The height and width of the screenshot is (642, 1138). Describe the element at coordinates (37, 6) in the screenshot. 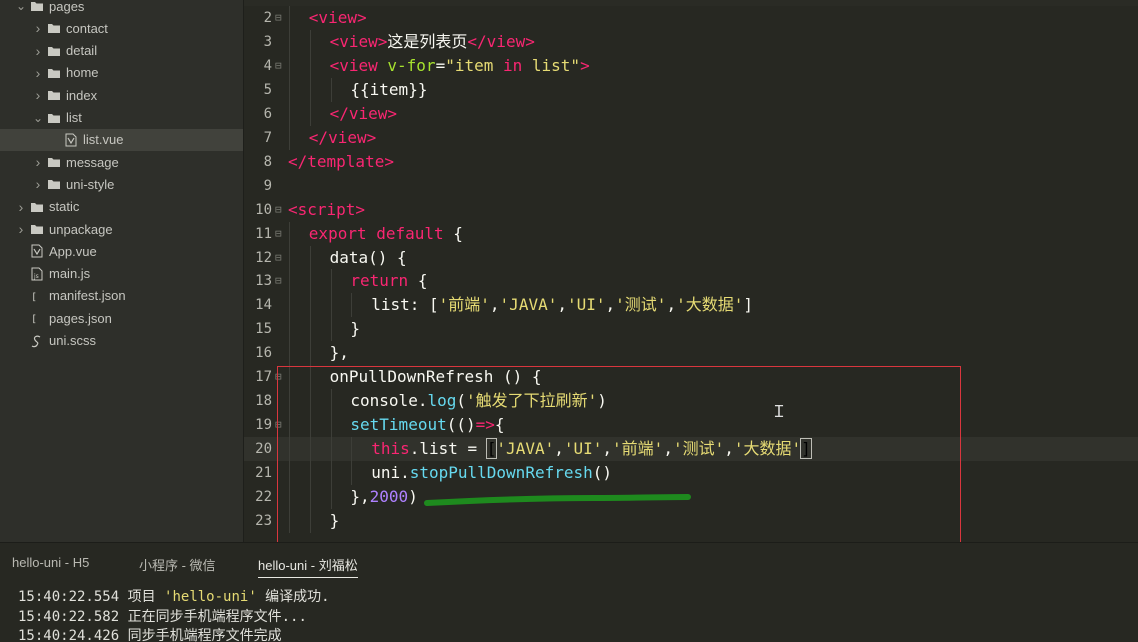

I see `folder-icon` at that location.